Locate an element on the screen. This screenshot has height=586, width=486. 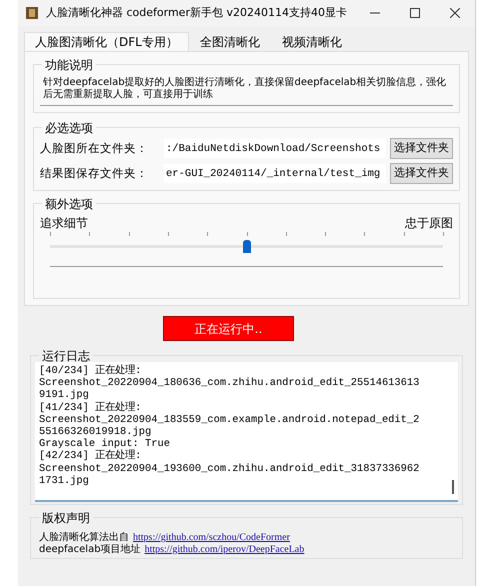
close-icon is located at coordinates (455, 13).